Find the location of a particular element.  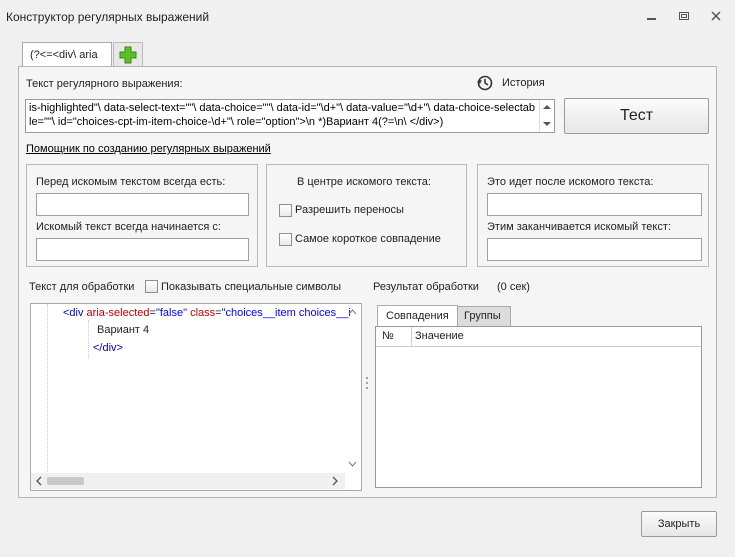

tab-matches-label: Совпадения is located at coordinates (417, 316).